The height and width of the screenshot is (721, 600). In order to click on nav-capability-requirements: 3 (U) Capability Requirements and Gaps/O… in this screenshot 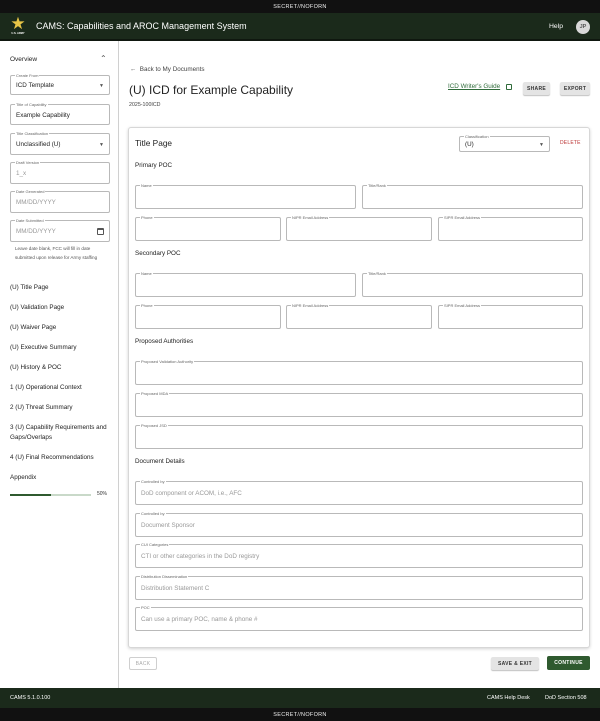, I will do `click(60, 433)`.